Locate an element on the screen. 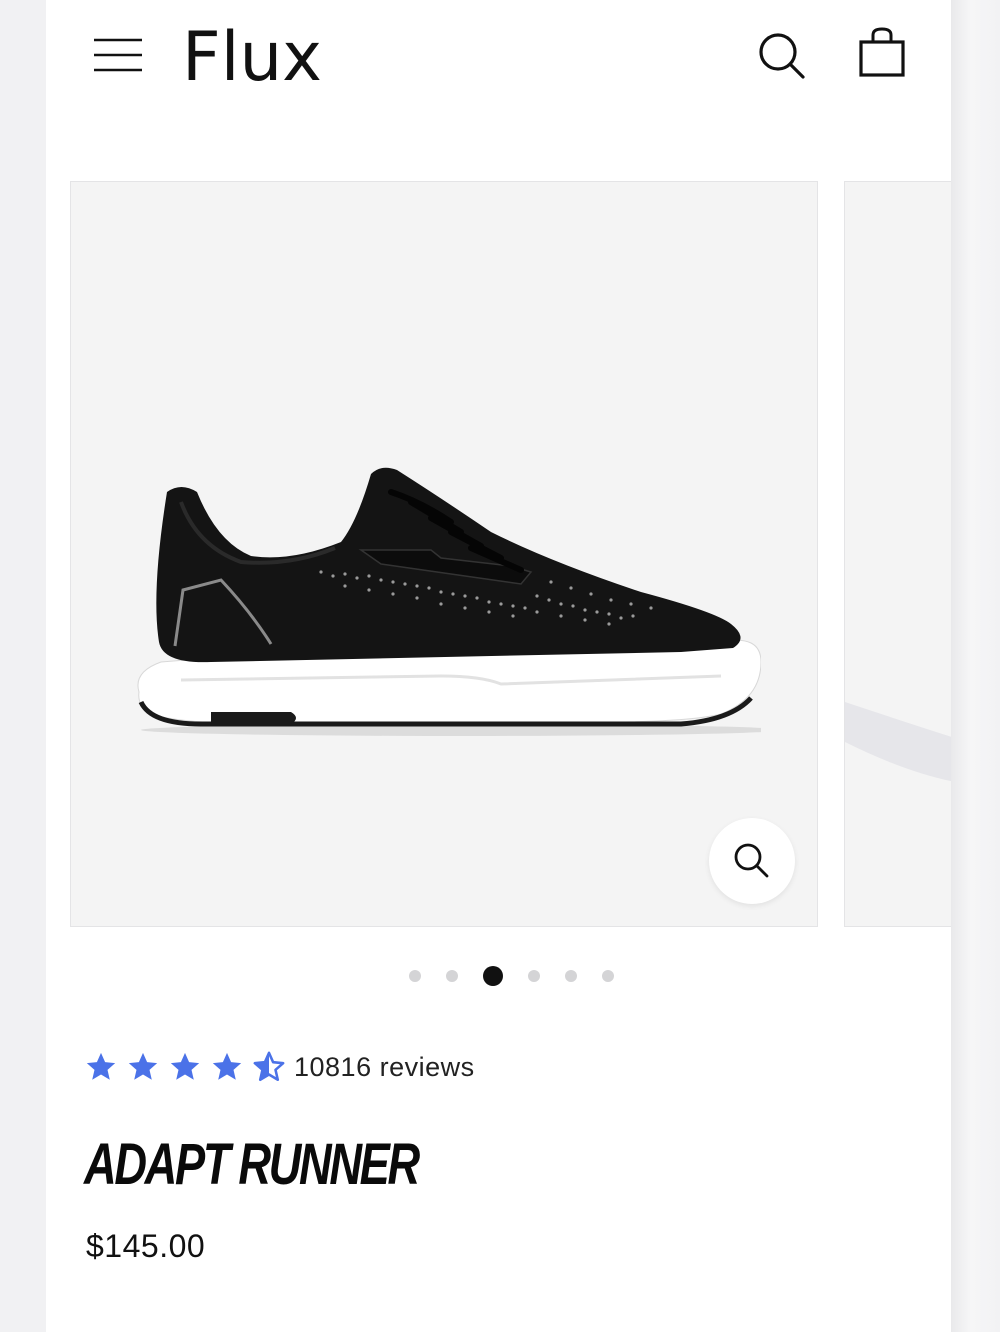  product-rating: 10816 reviews is located at coordinates (334, 1068).